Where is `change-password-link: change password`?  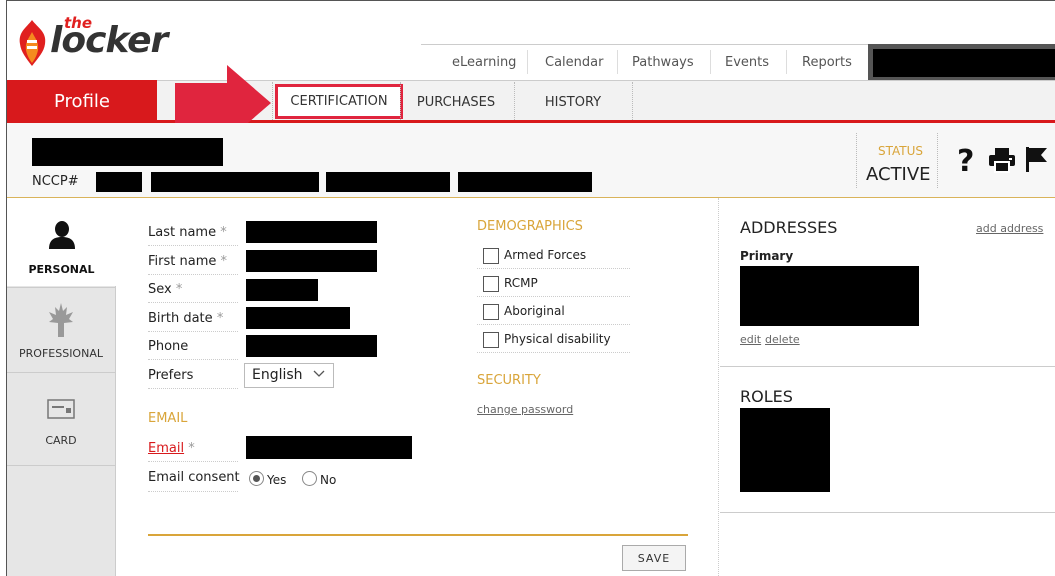
change-password-link: change password is located at coordinates (525, 409).